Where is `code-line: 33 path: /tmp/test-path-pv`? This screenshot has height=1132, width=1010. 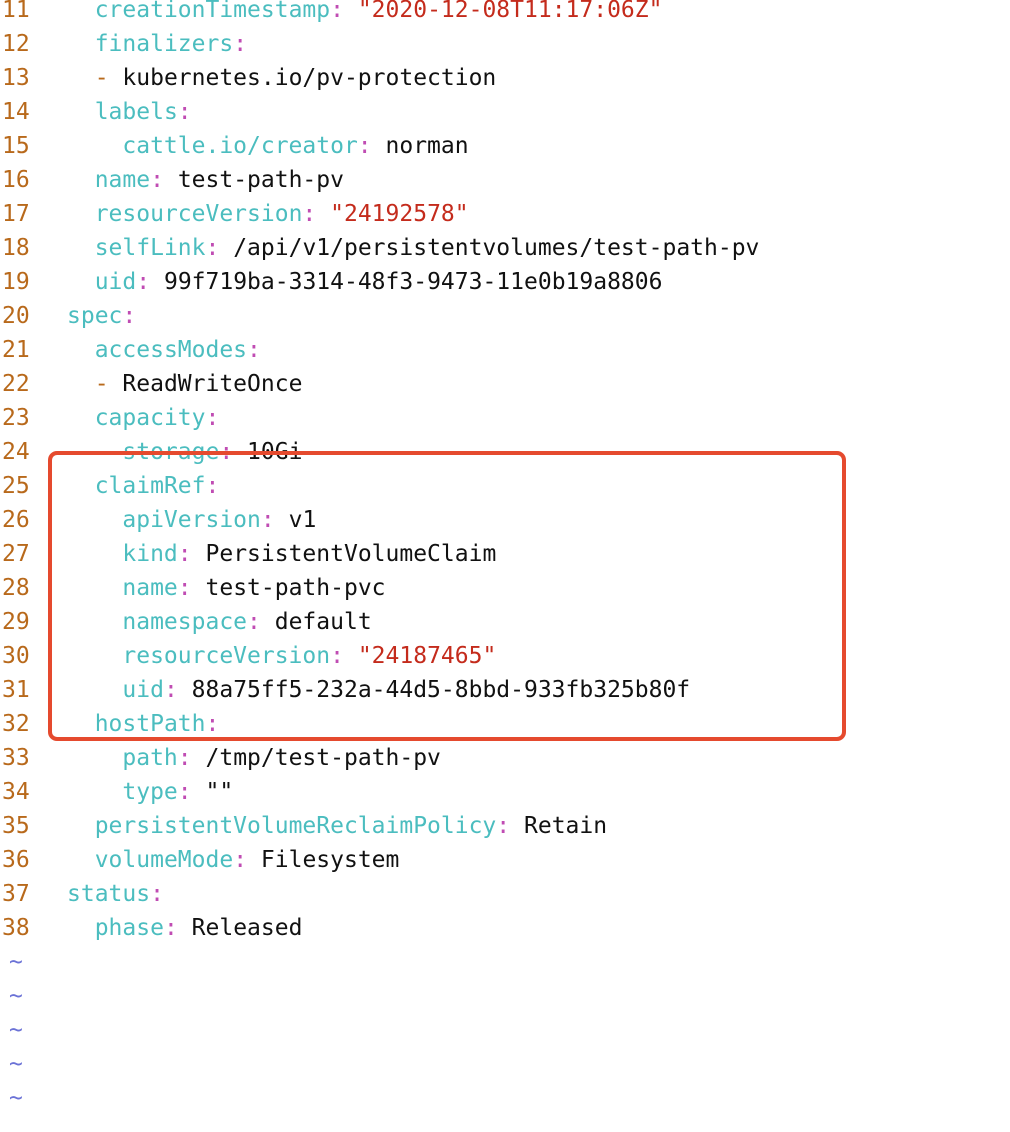 code-line: 33 path: /tmp/test-path-pv is located at coordinates (505, 758).